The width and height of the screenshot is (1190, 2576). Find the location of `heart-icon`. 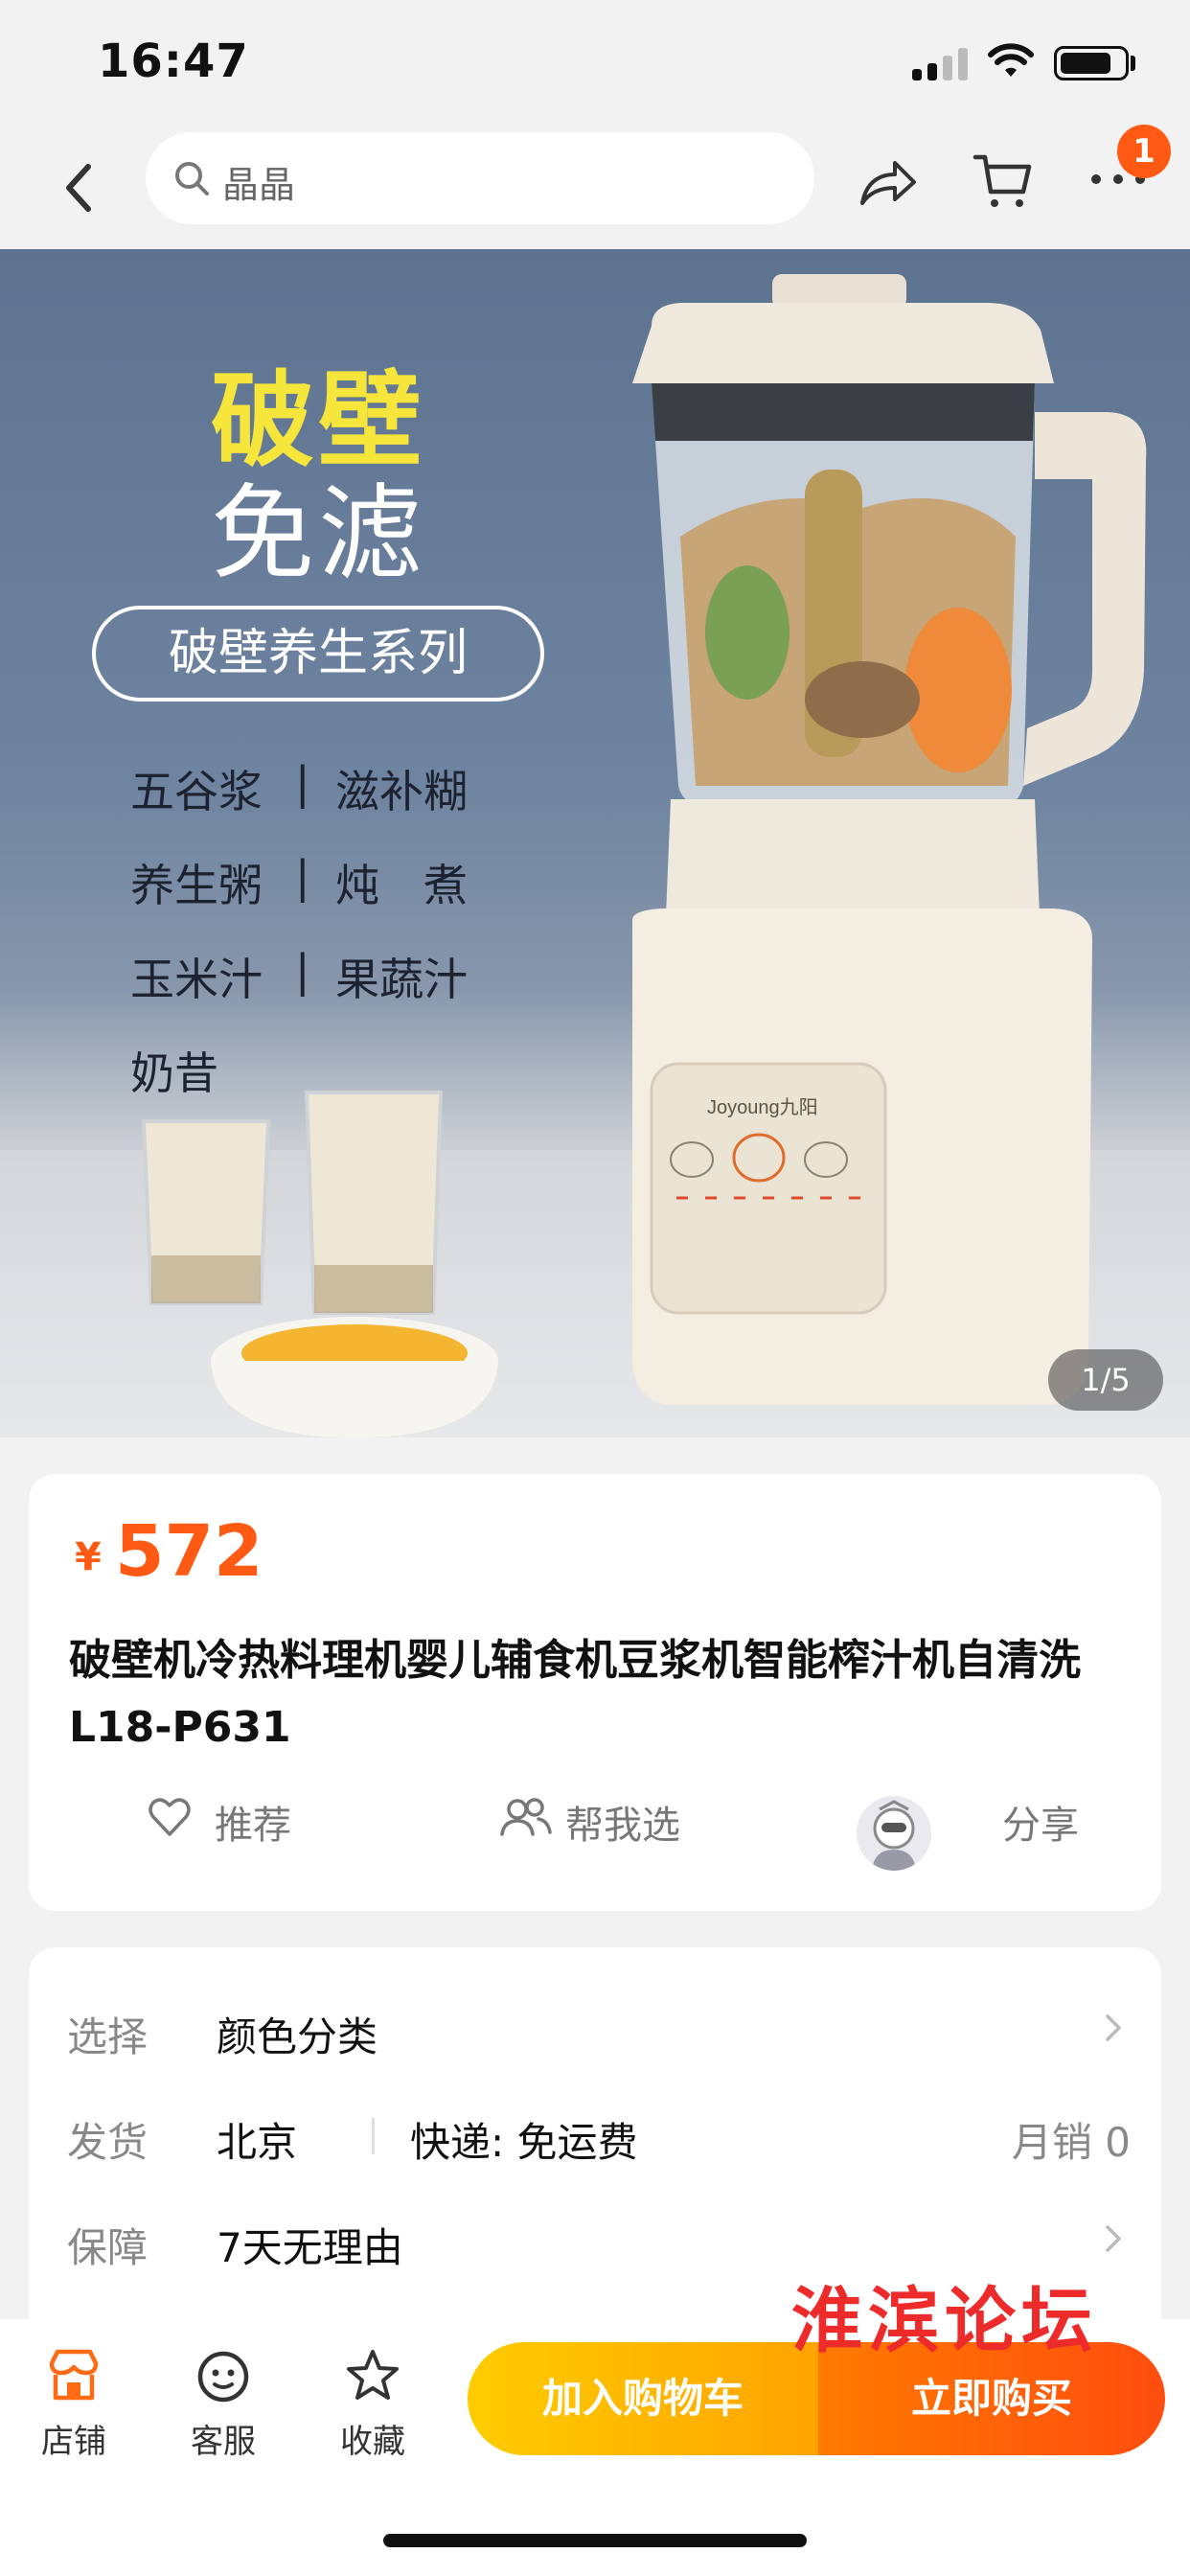

heart-icon is located at coordinates (170, 1817).